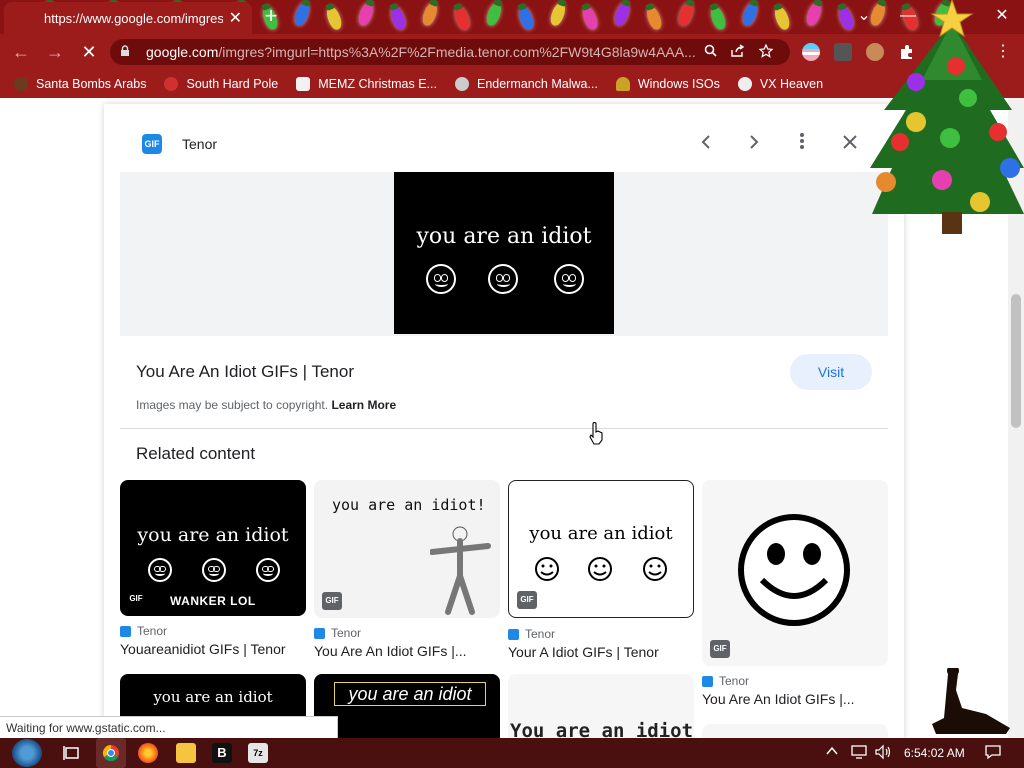  I want to click on related-thumbnail: You are an idiot, so click(601, 709).